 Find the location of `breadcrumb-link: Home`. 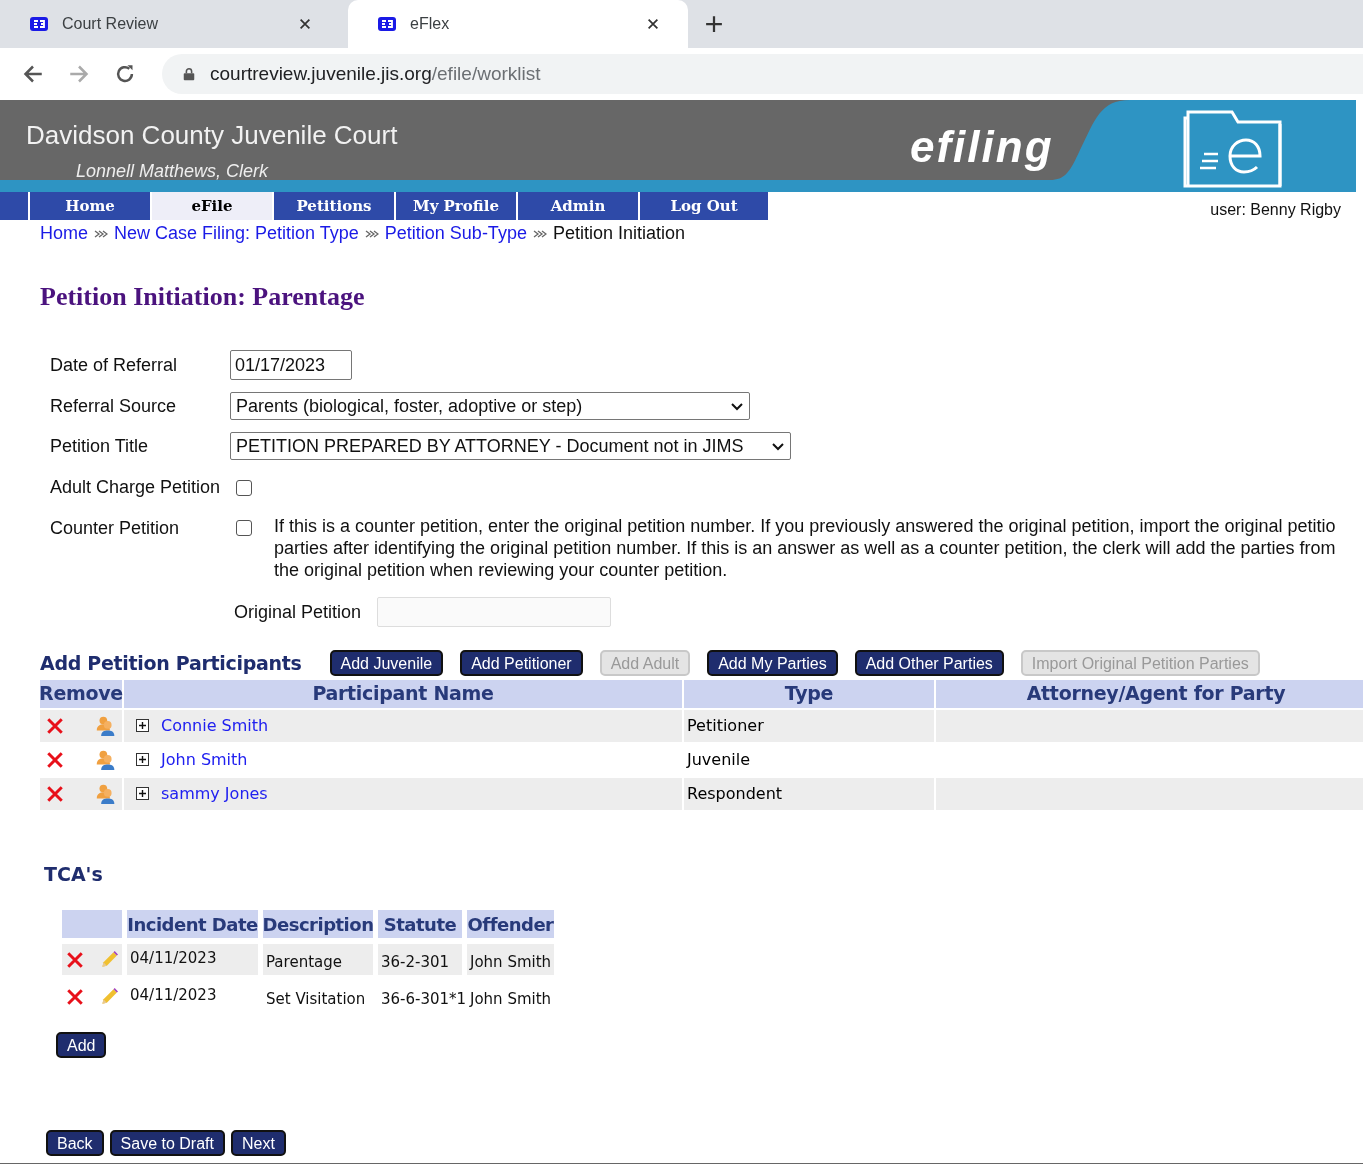

breadcrumb-link: Home is located at coordinates (64, 233).